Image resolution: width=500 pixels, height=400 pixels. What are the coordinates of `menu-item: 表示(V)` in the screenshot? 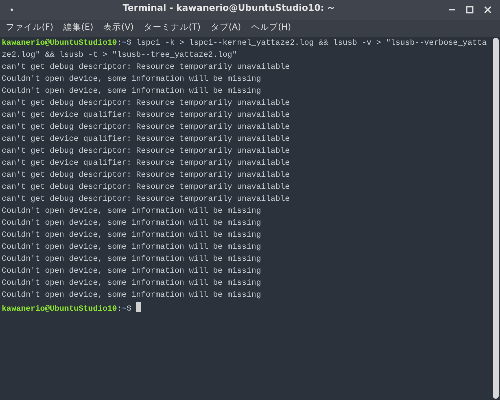 It's located at (119, 28).